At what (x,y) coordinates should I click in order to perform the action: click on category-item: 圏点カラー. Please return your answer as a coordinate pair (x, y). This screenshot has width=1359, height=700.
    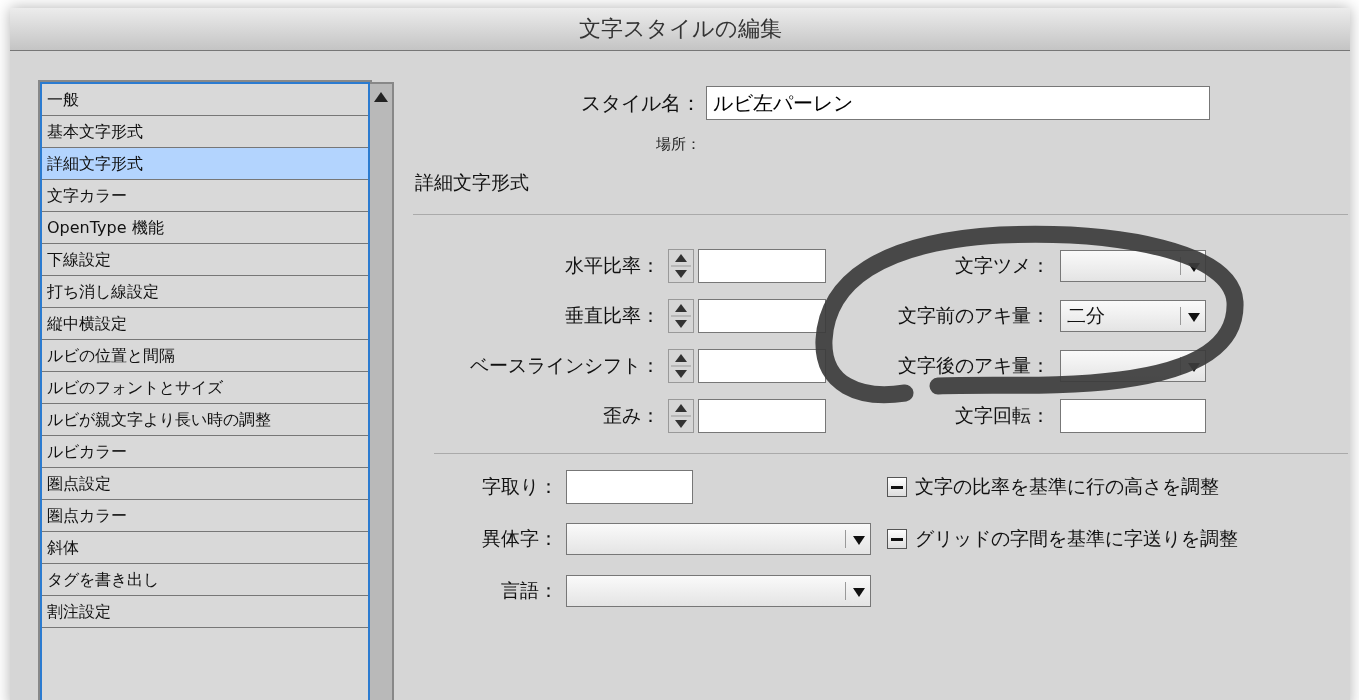
    Looking at the image, I should click on (205, 516).